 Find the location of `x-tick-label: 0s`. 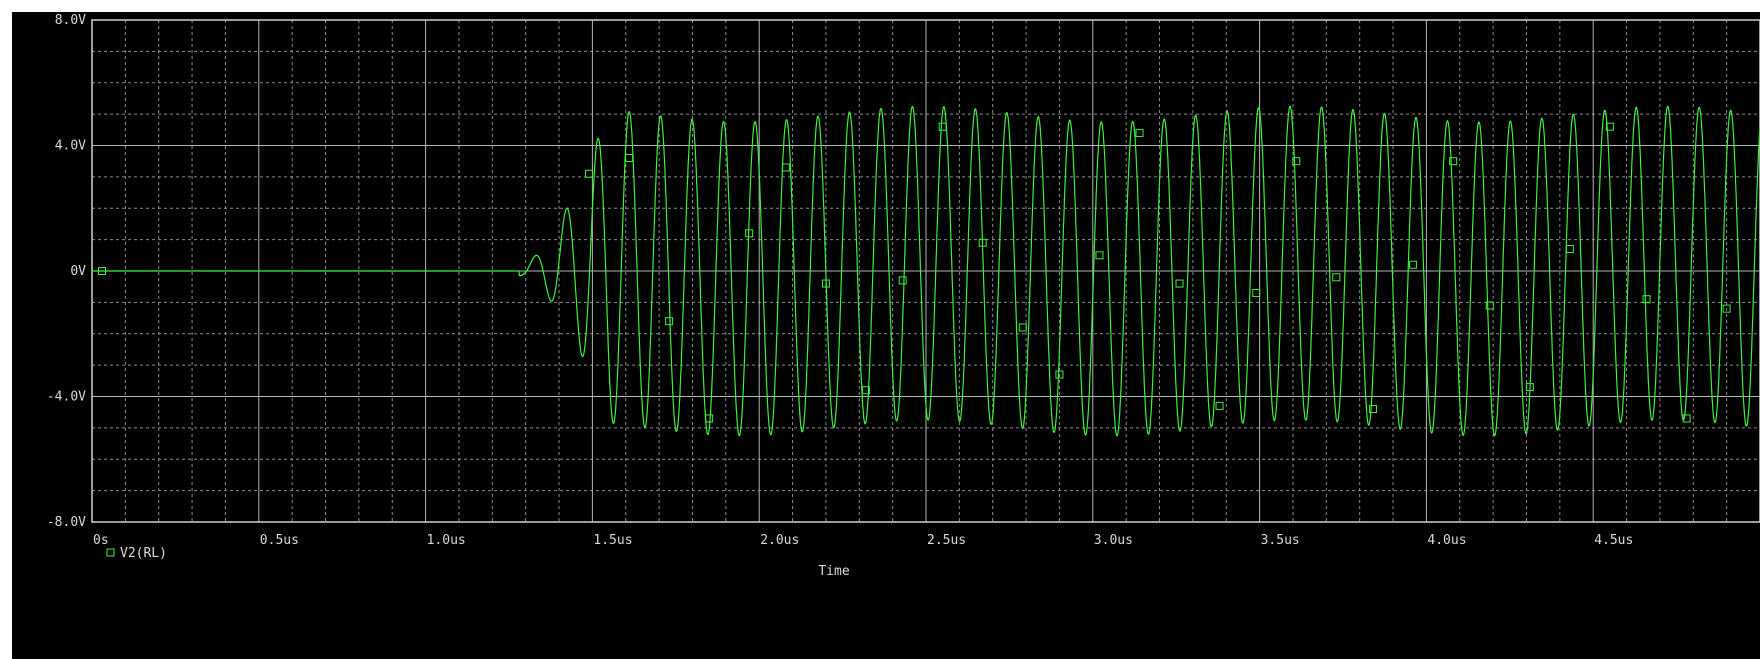

x-tick-label: 0s is located at coordinates (101, 540).